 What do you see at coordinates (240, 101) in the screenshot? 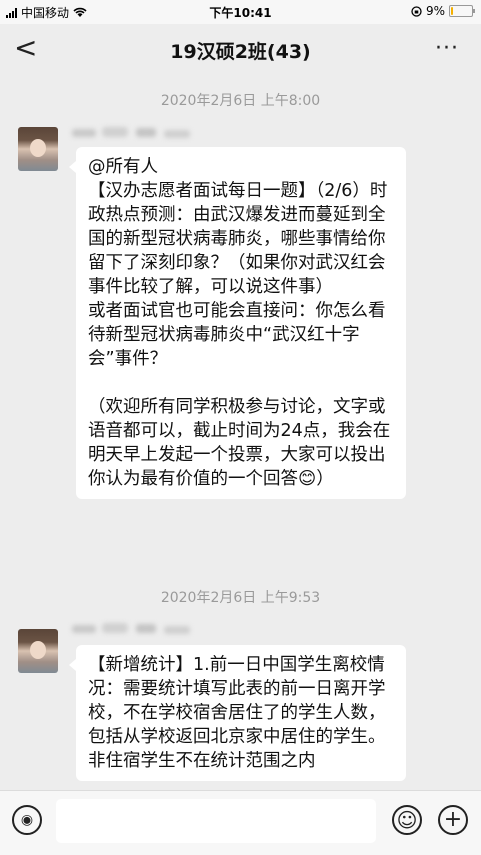
I see `message-timestamp: 2020年2月6日 上午8:00` at bounding box center [240, 101].